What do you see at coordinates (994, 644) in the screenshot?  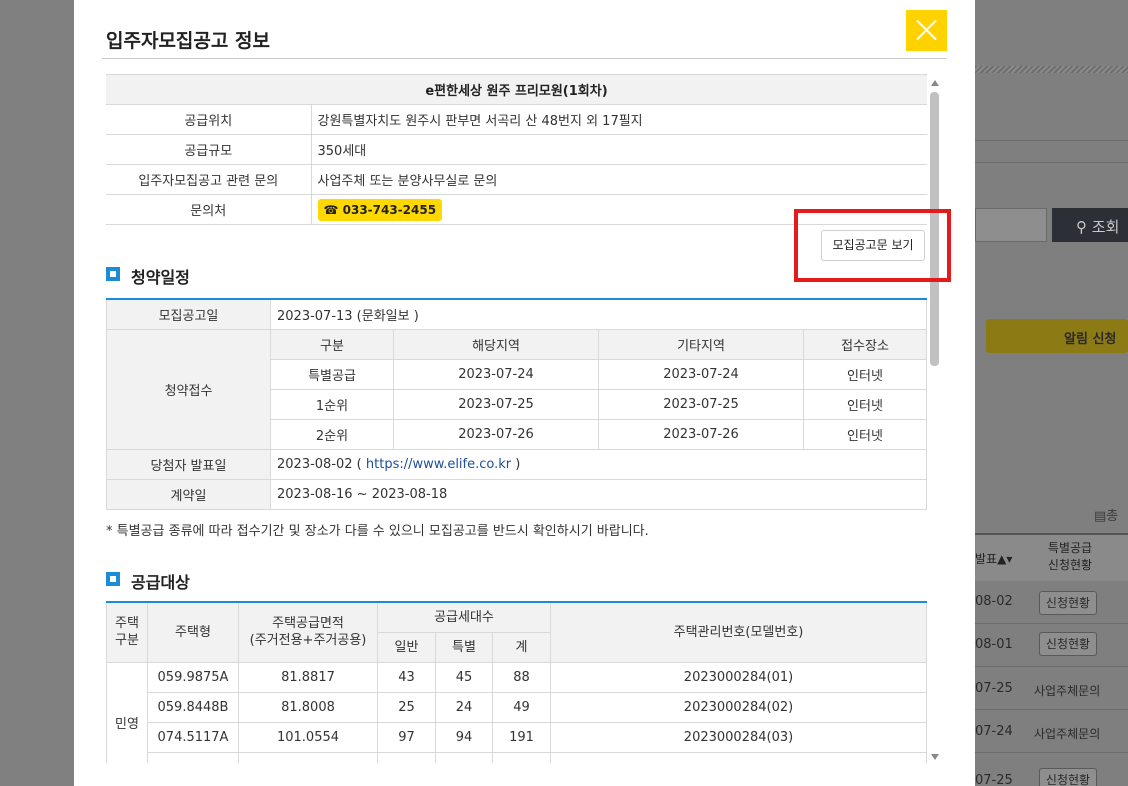 I see `background-row-date: 08-01` at bounding box center [994, 644].